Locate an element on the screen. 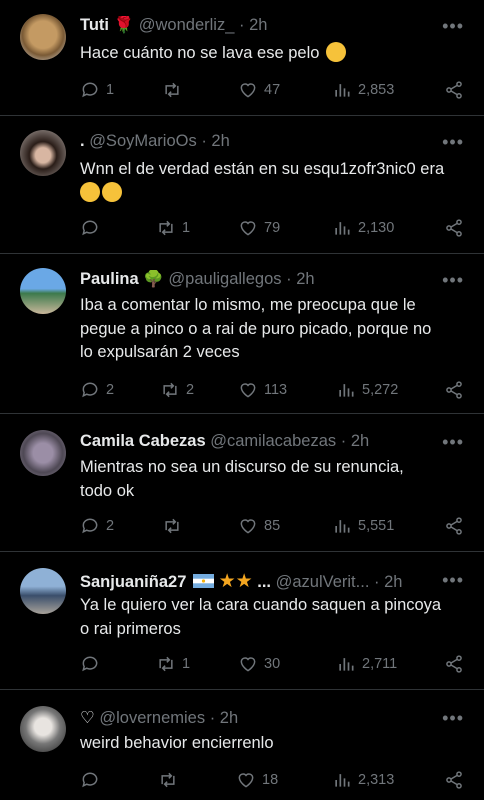 Image resolution: width=484 pixels, height=800 pixels. views-button: 5,551 is located at coordinates (363, 526).